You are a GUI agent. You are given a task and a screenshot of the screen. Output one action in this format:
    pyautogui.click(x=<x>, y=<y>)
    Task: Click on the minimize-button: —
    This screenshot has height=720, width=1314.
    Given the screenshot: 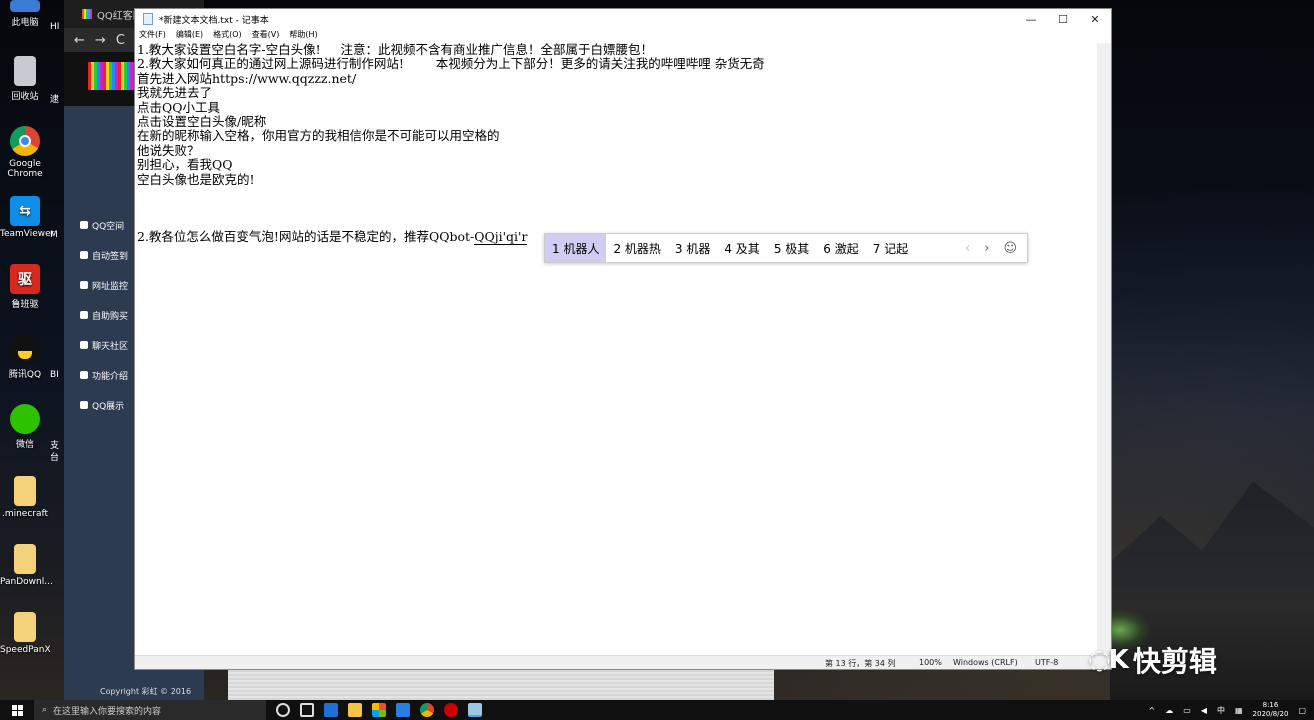 What is the action you would take?
    pyautogui.click(x=1031, y=19)
    